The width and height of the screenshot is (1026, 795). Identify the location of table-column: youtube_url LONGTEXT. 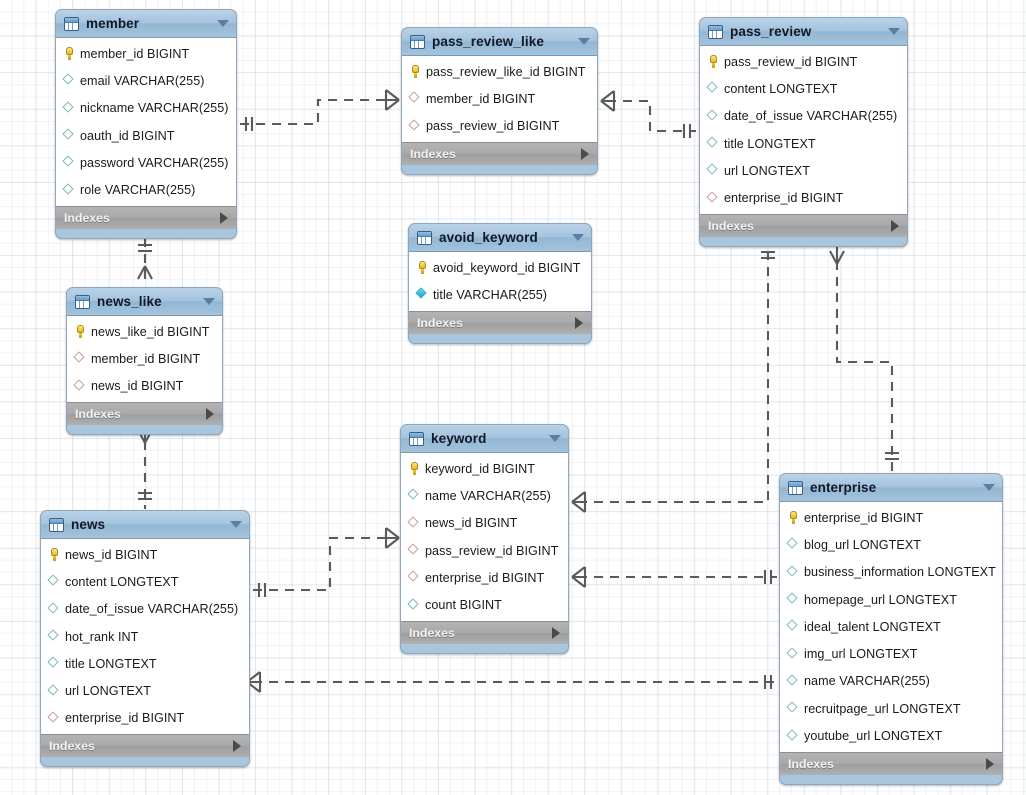
(891, 735).